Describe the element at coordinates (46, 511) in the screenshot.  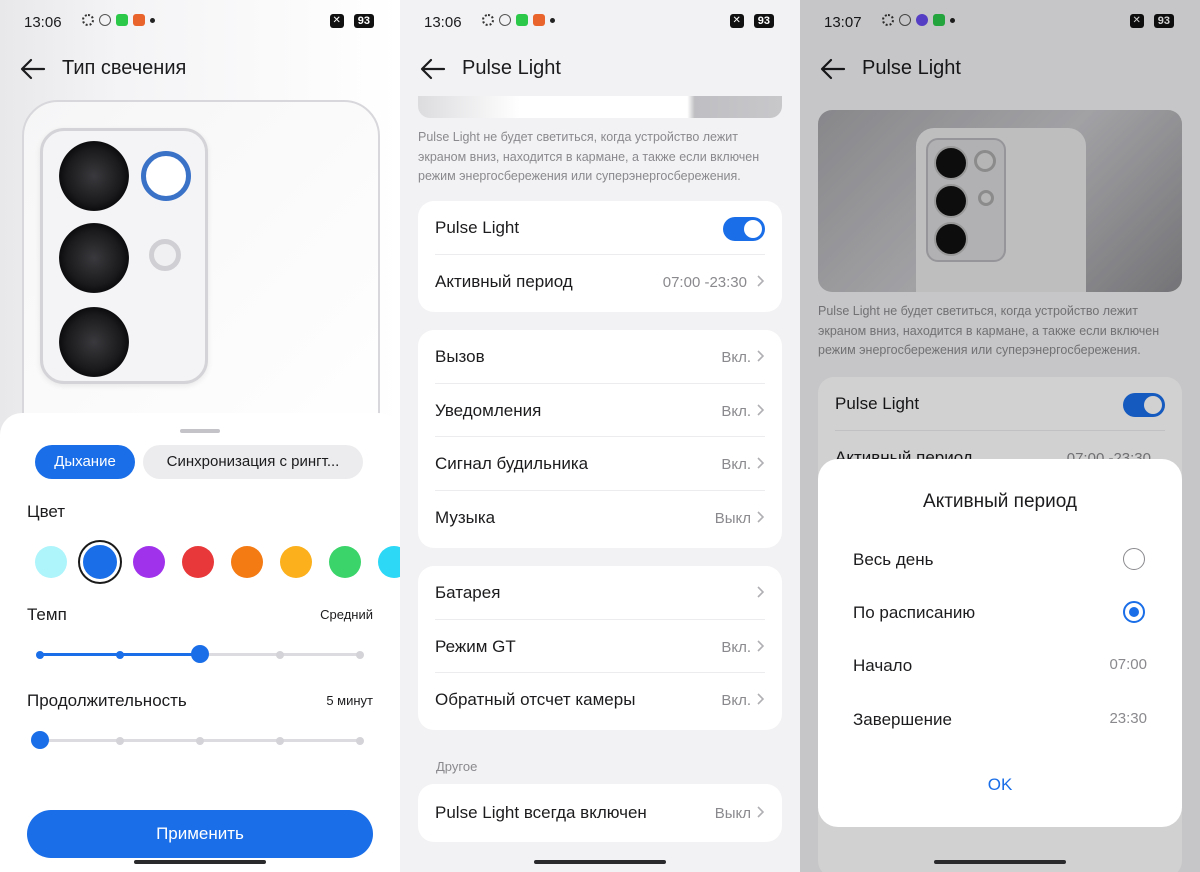
I see `color-label: Цвет` at that location.